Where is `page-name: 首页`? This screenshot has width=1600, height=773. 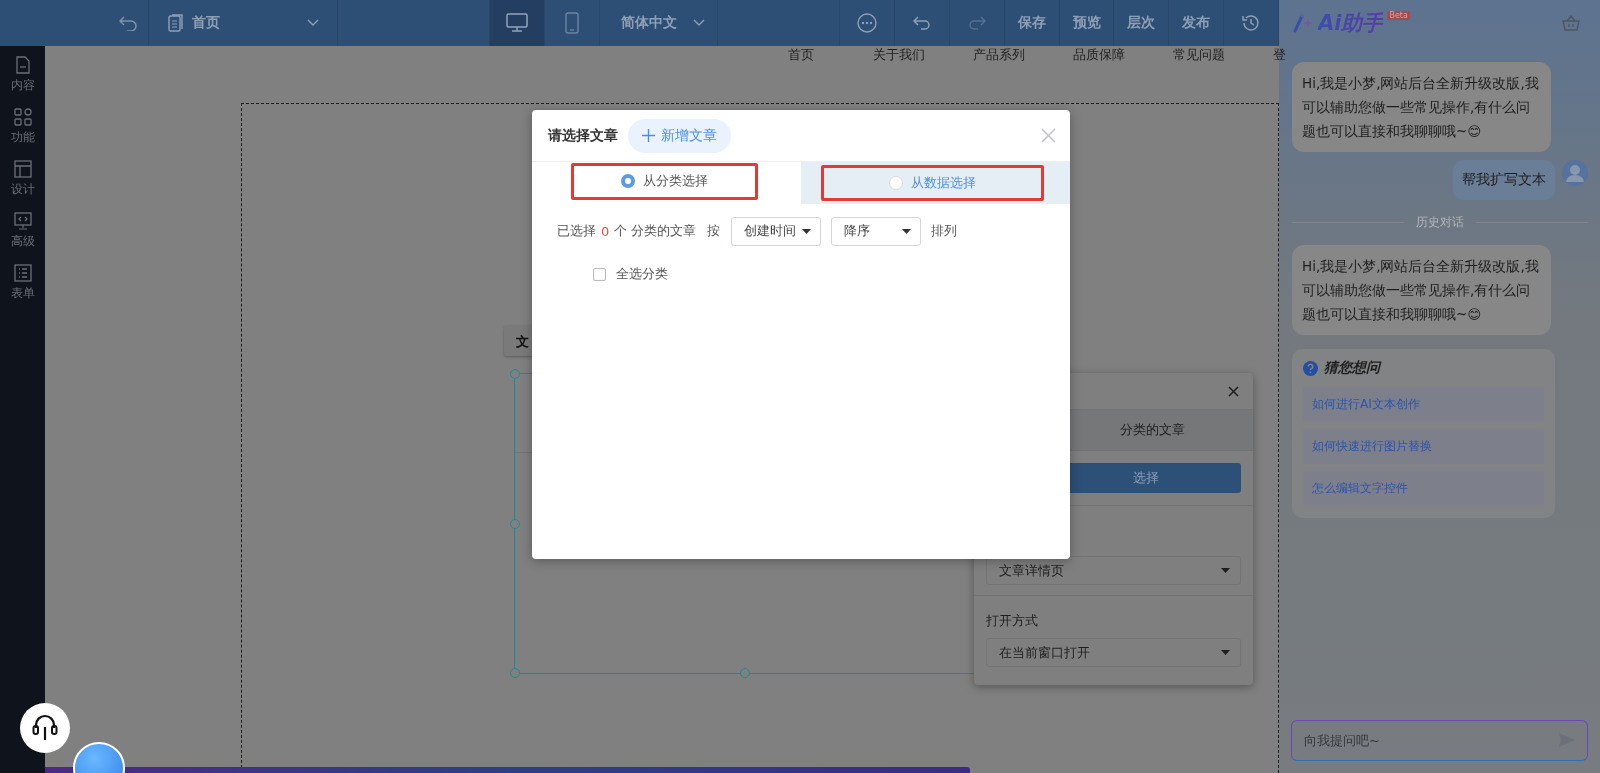 page-name: 首页 is located at coordinates (206, 23).